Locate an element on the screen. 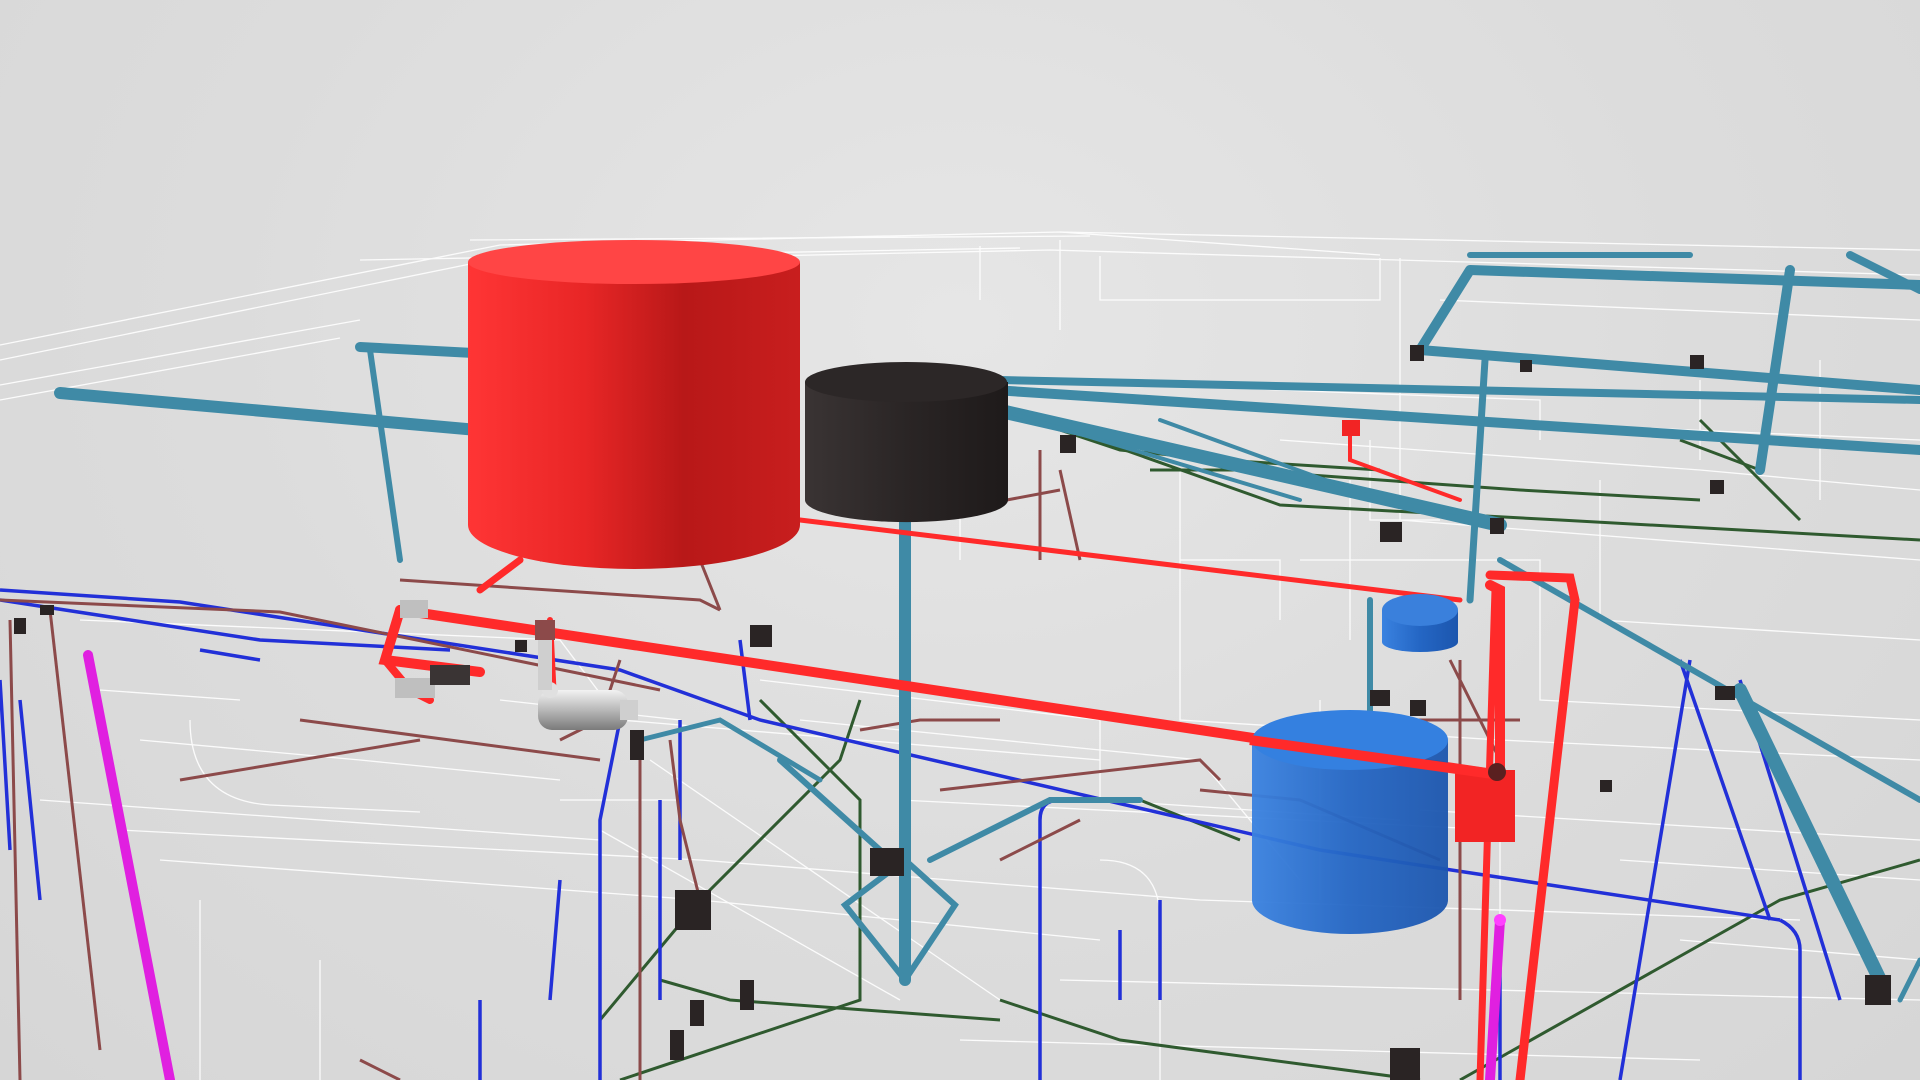 This screenshot has height=1080, width=1920. blue-small-tank is located at coordinates (1420, 623).